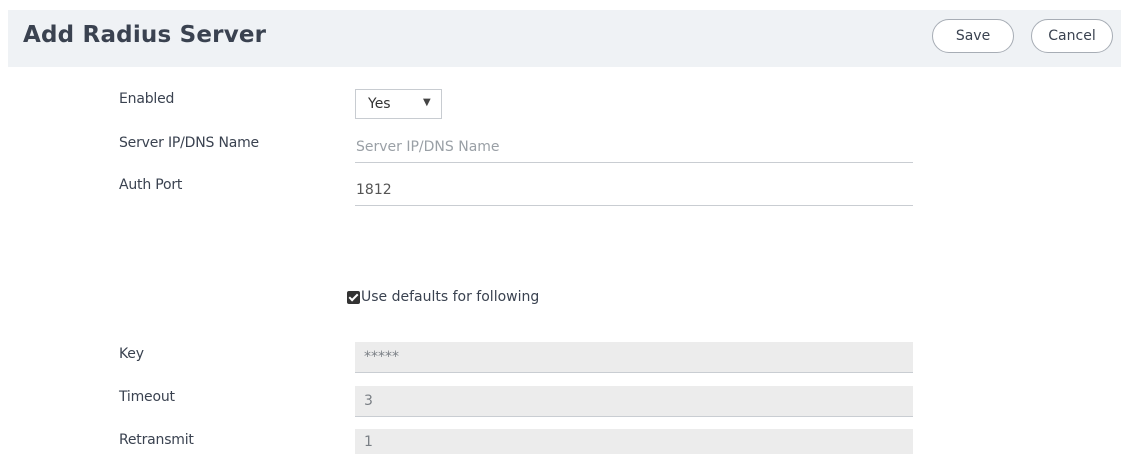 The height and width of the screenshot is (454, 1121). What do you see at coordinates (151, 185) in the screenshot?
I see `auth-port-label: Auth Port` at bounding box center [151, 185].